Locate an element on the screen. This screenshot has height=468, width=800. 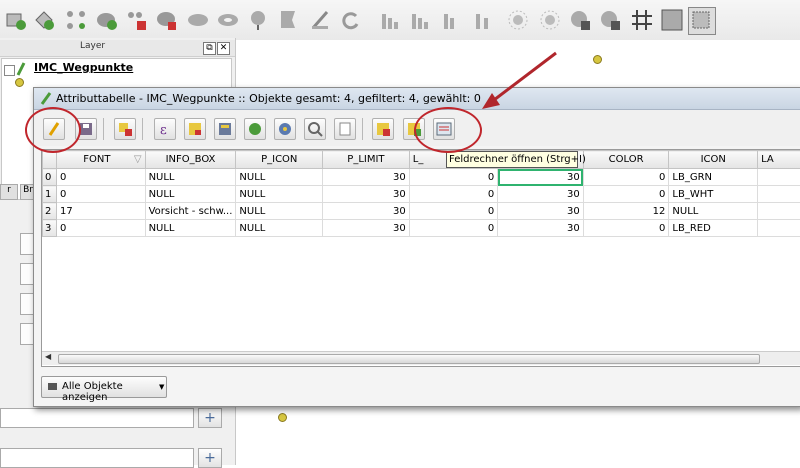
column-header-font: FONT▽ is located at coordinates (100, 160).